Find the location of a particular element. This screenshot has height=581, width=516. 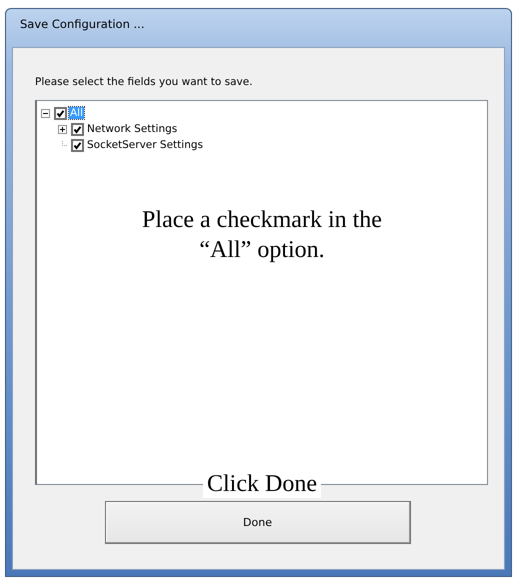

tree-item: SocketServer Settings is located at coordinates (145, 145).